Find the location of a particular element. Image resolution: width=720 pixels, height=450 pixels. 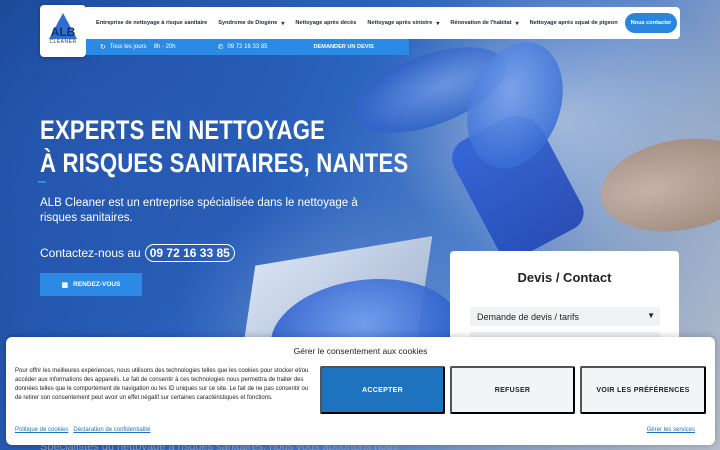

nav-item-label: Nettoyage après squat de pigeon is located at coordinates (573, 23).